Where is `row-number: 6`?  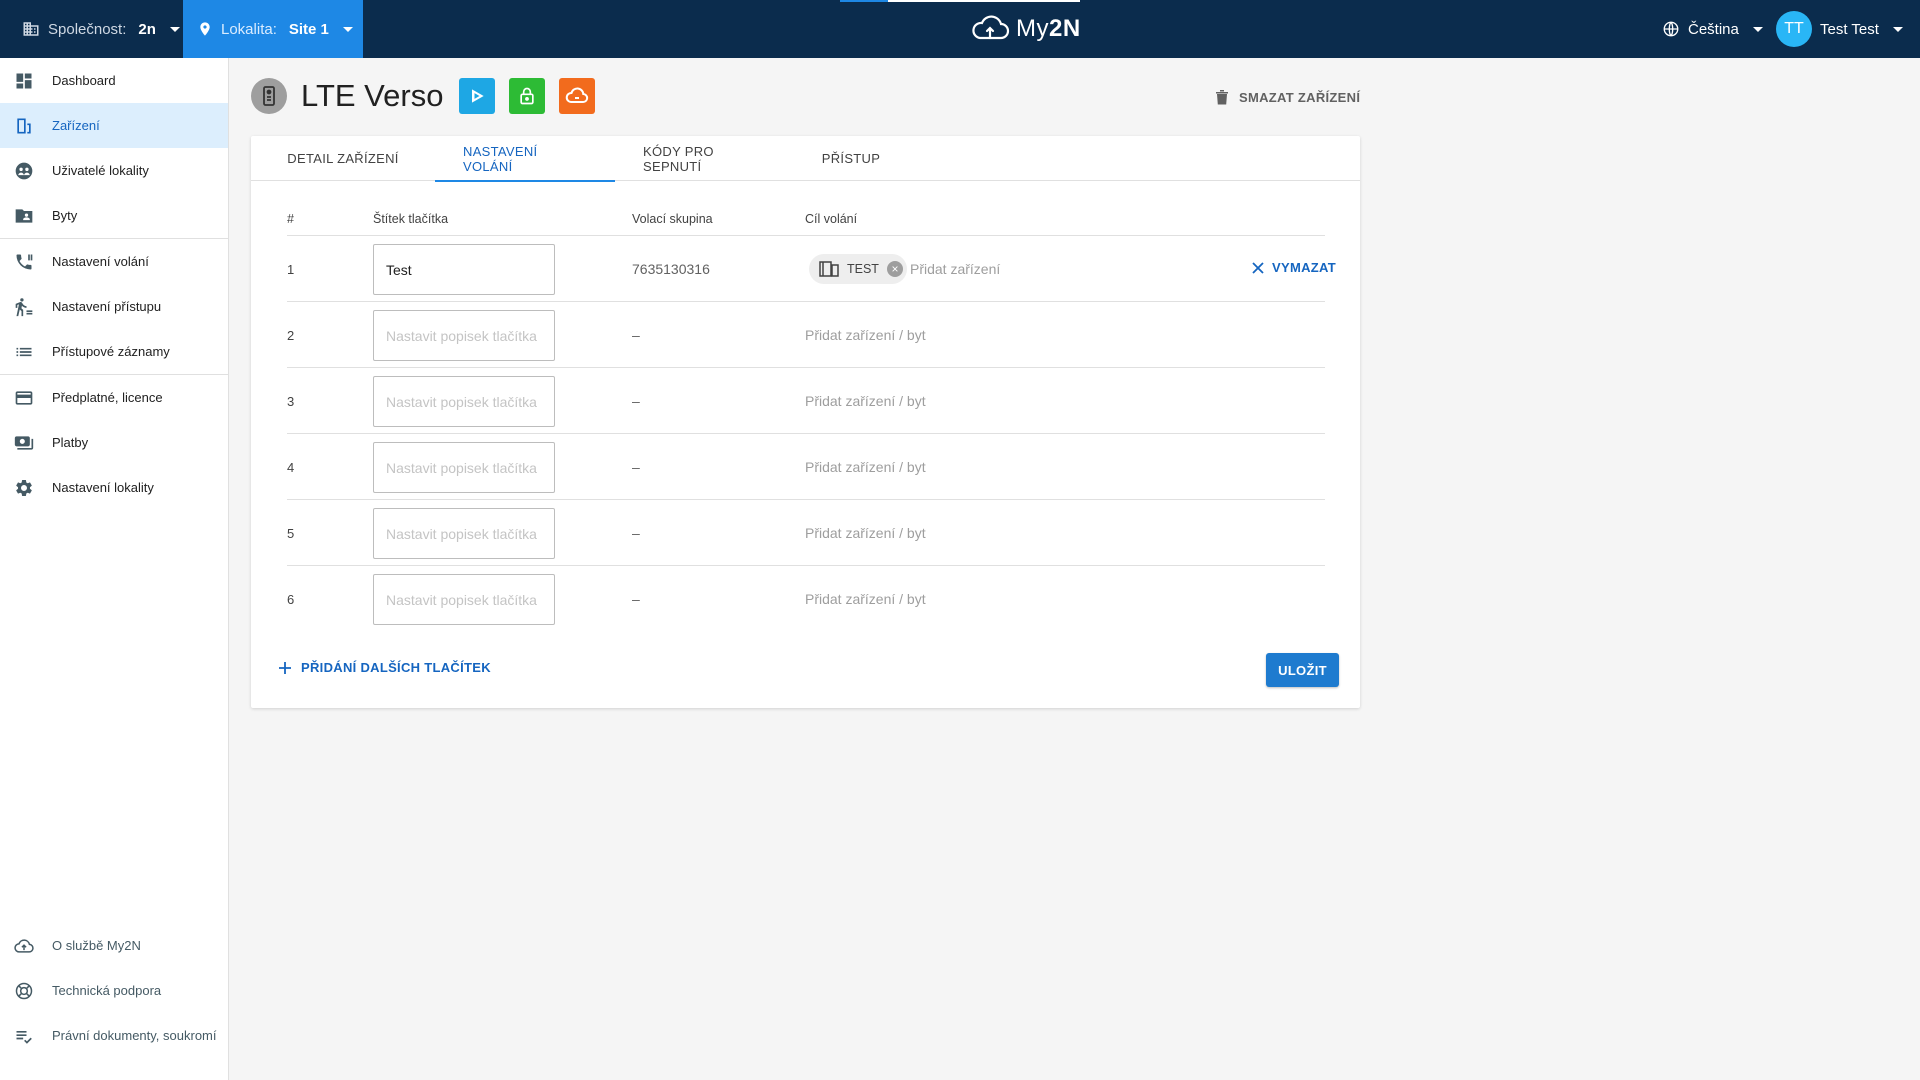
row-number: 6 is located at coordinates (291, 599).